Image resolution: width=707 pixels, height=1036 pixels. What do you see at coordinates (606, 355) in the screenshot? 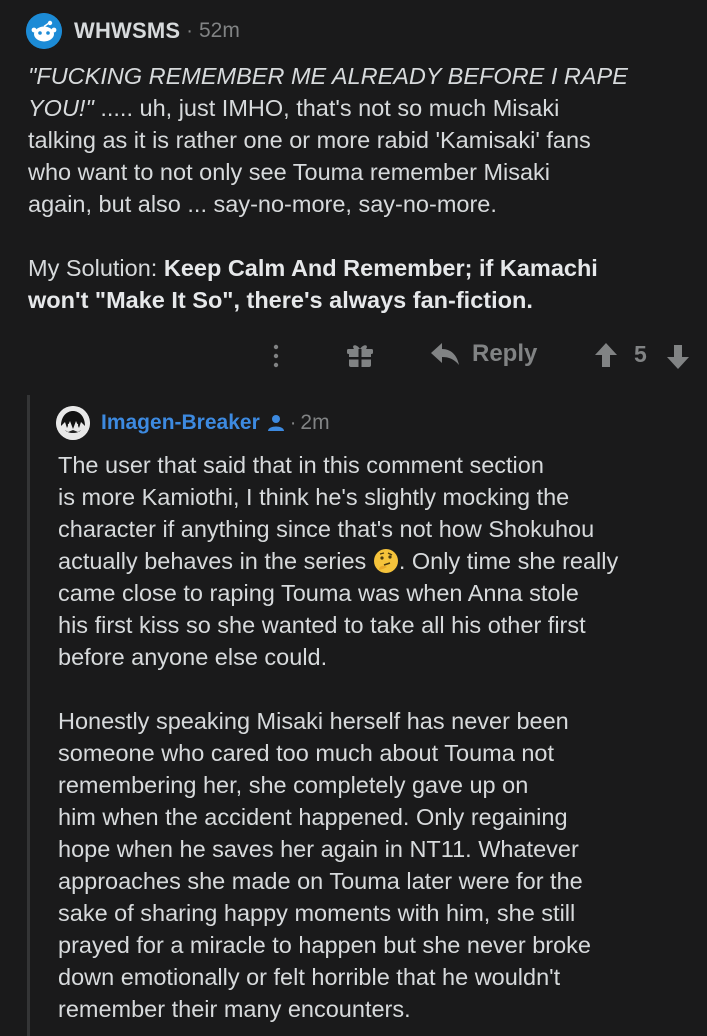
I see `upvote-arrow-icon` at bounding box center [606, 355].